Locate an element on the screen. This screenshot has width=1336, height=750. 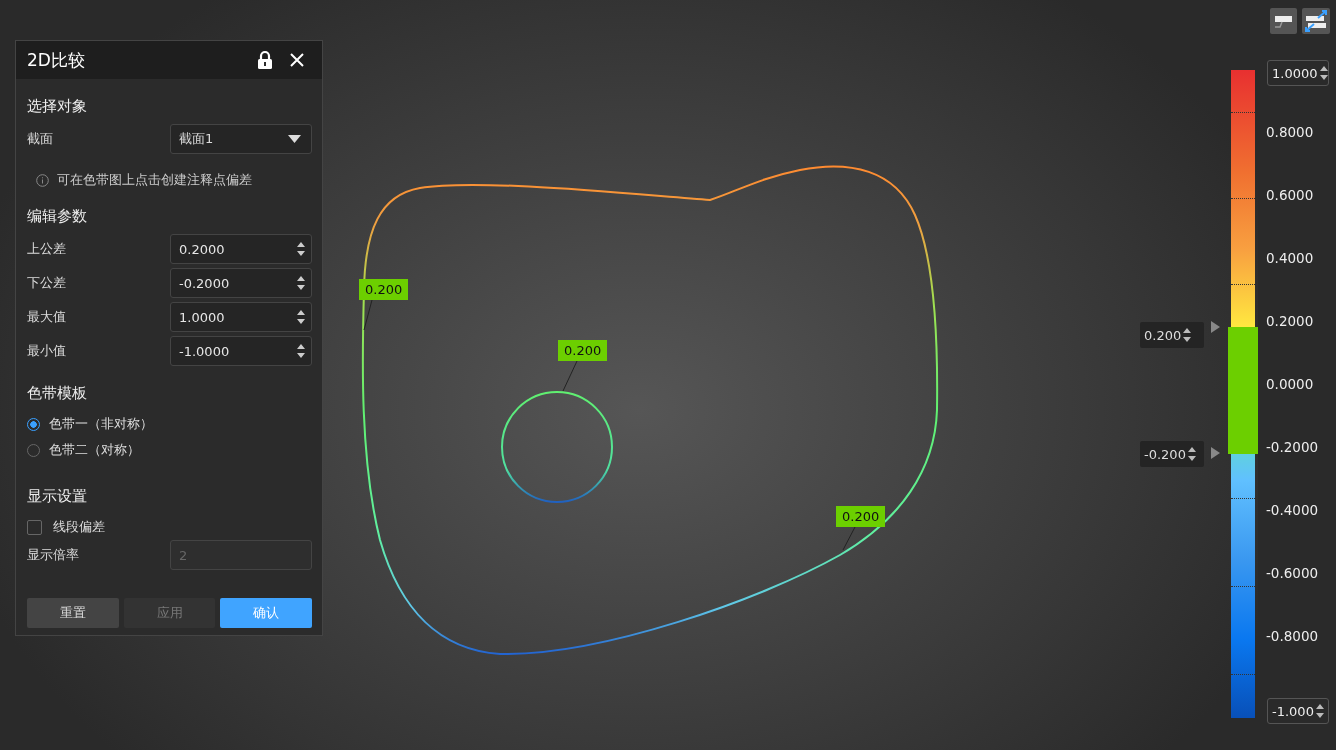
action-button: 重置 is located at coordinates (73, 613).